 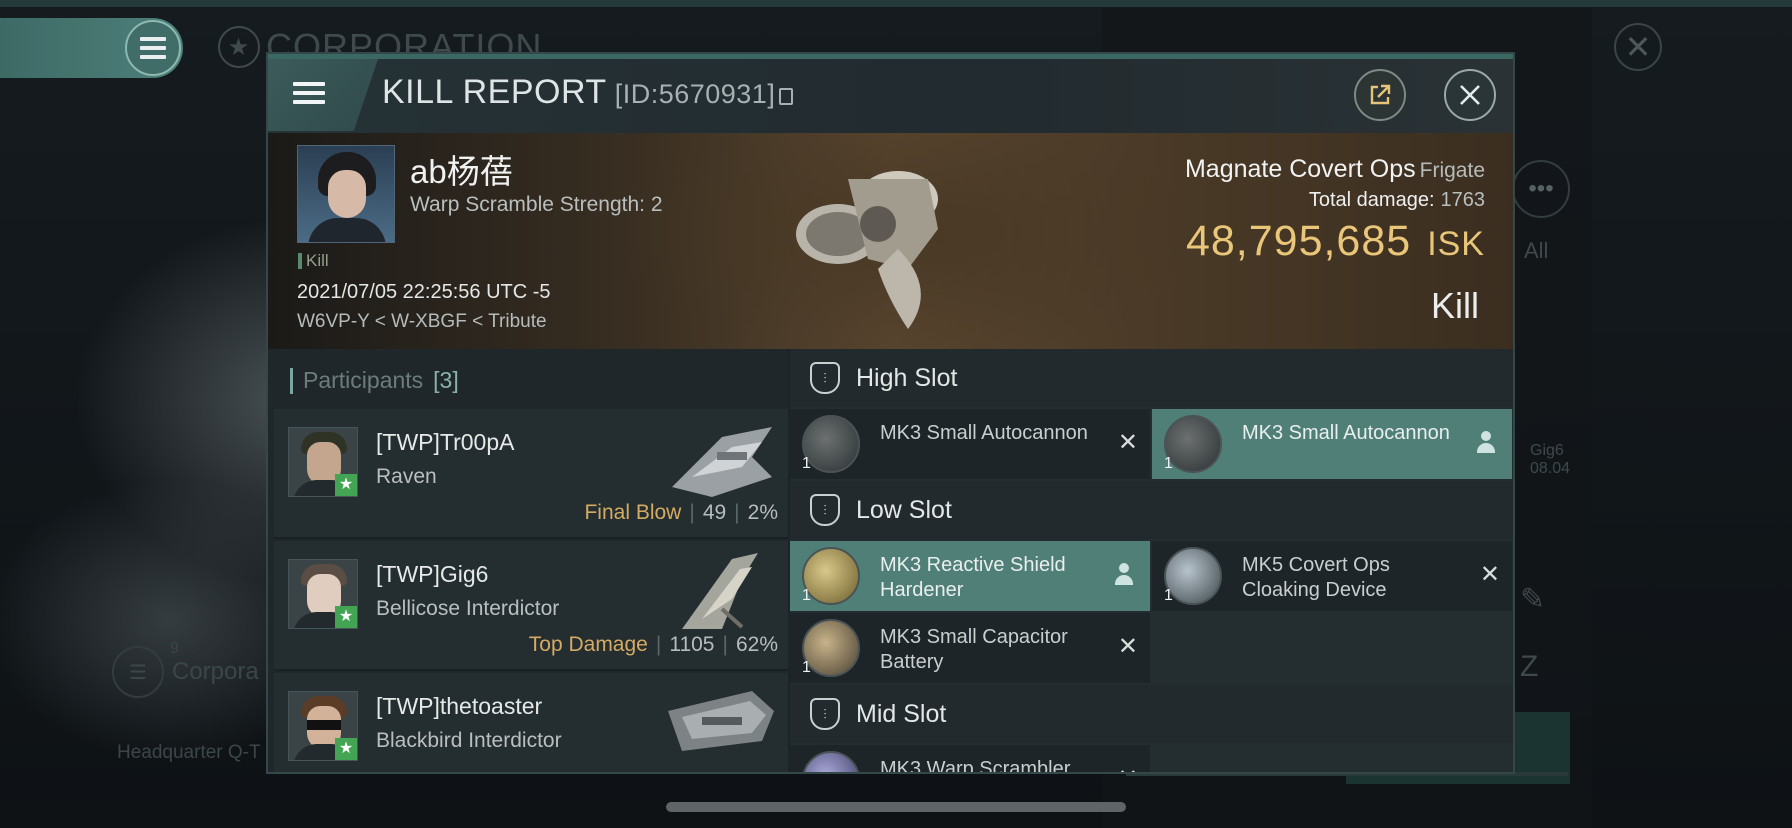 I want to click on close-icon, so click(x=1470, y=95).